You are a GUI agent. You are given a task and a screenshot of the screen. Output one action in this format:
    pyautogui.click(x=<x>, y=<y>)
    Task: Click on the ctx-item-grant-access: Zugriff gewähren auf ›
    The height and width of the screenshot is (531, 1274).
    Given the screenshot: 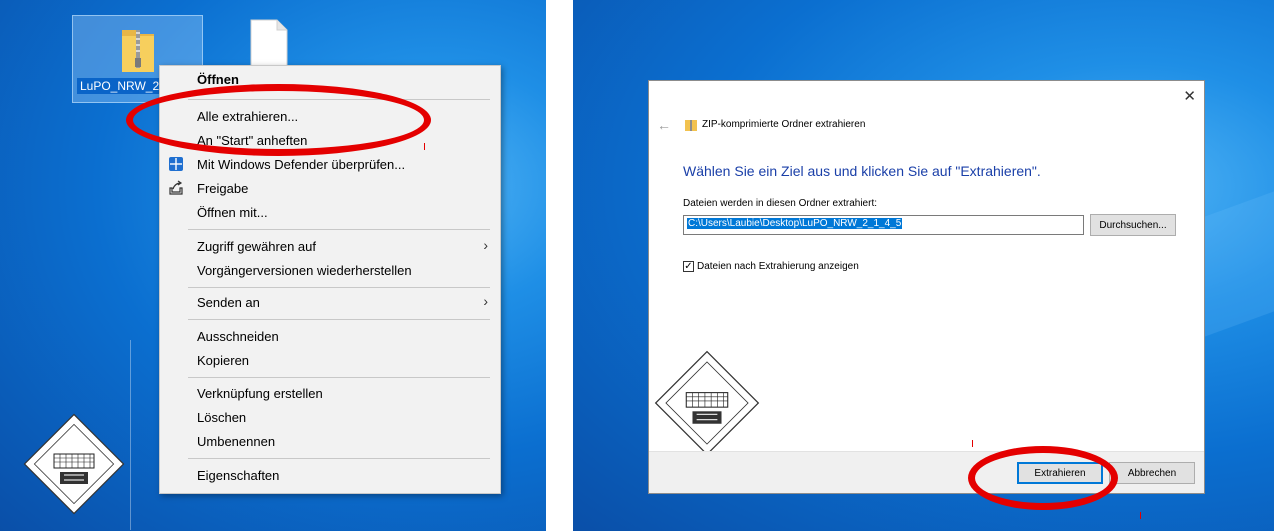 What is the action you would take?
    pyautogui.click(x=330, y=246)
    